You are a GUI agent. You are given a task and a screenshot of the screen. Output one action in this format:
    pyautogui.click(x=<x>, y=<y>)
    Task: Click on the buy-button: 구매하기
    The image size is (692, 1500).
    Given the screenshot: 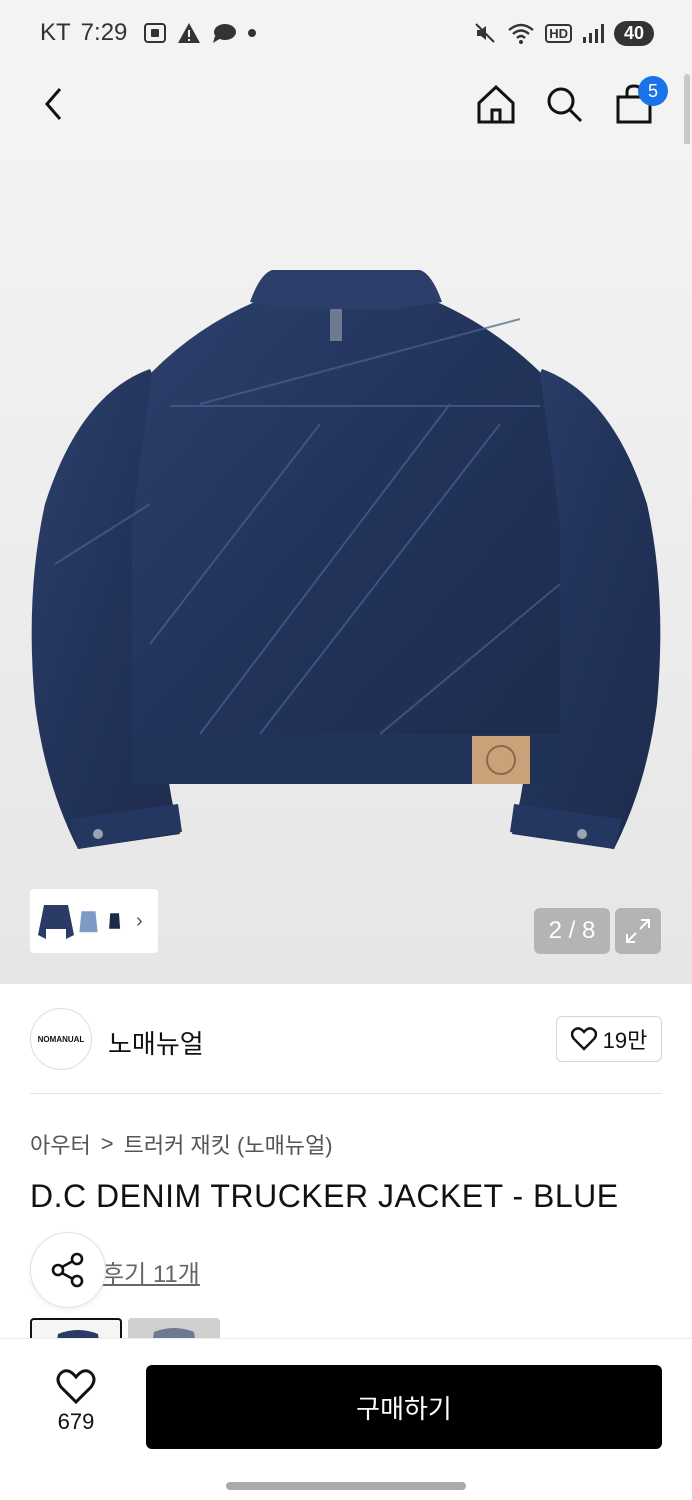 What is the action you would take?
    pyautogui.click(x=404, y=1407)
    